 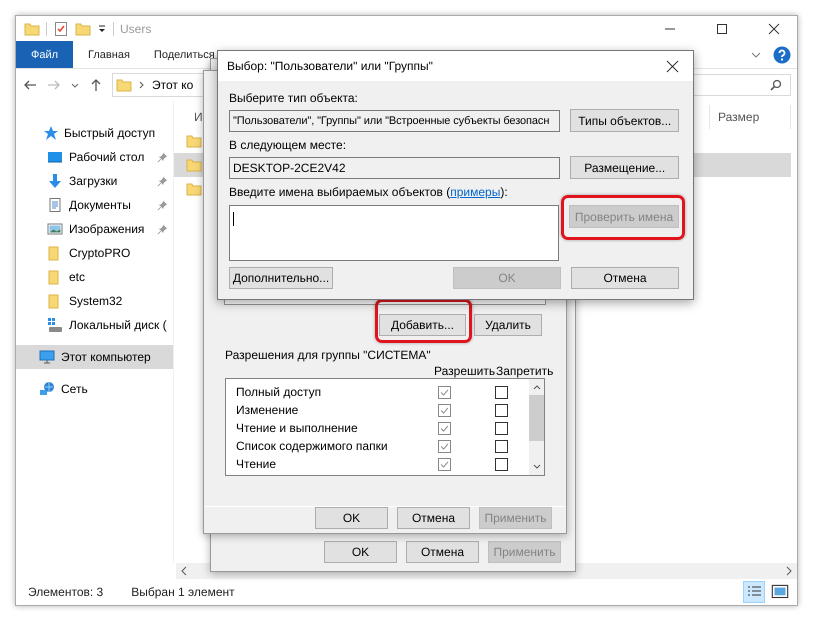 What do you see at coordinates (394, 121) in the screenshot?
I see `object-type-field: "Пользователи", "Группы" или "Встроенные субъекты безопасн` at bounding box center [394, 121].